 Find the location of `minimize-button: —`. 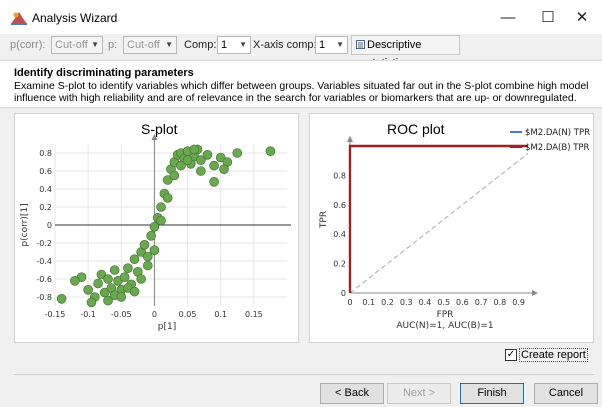

minimize-button: — is located at coordinates (508, 18).